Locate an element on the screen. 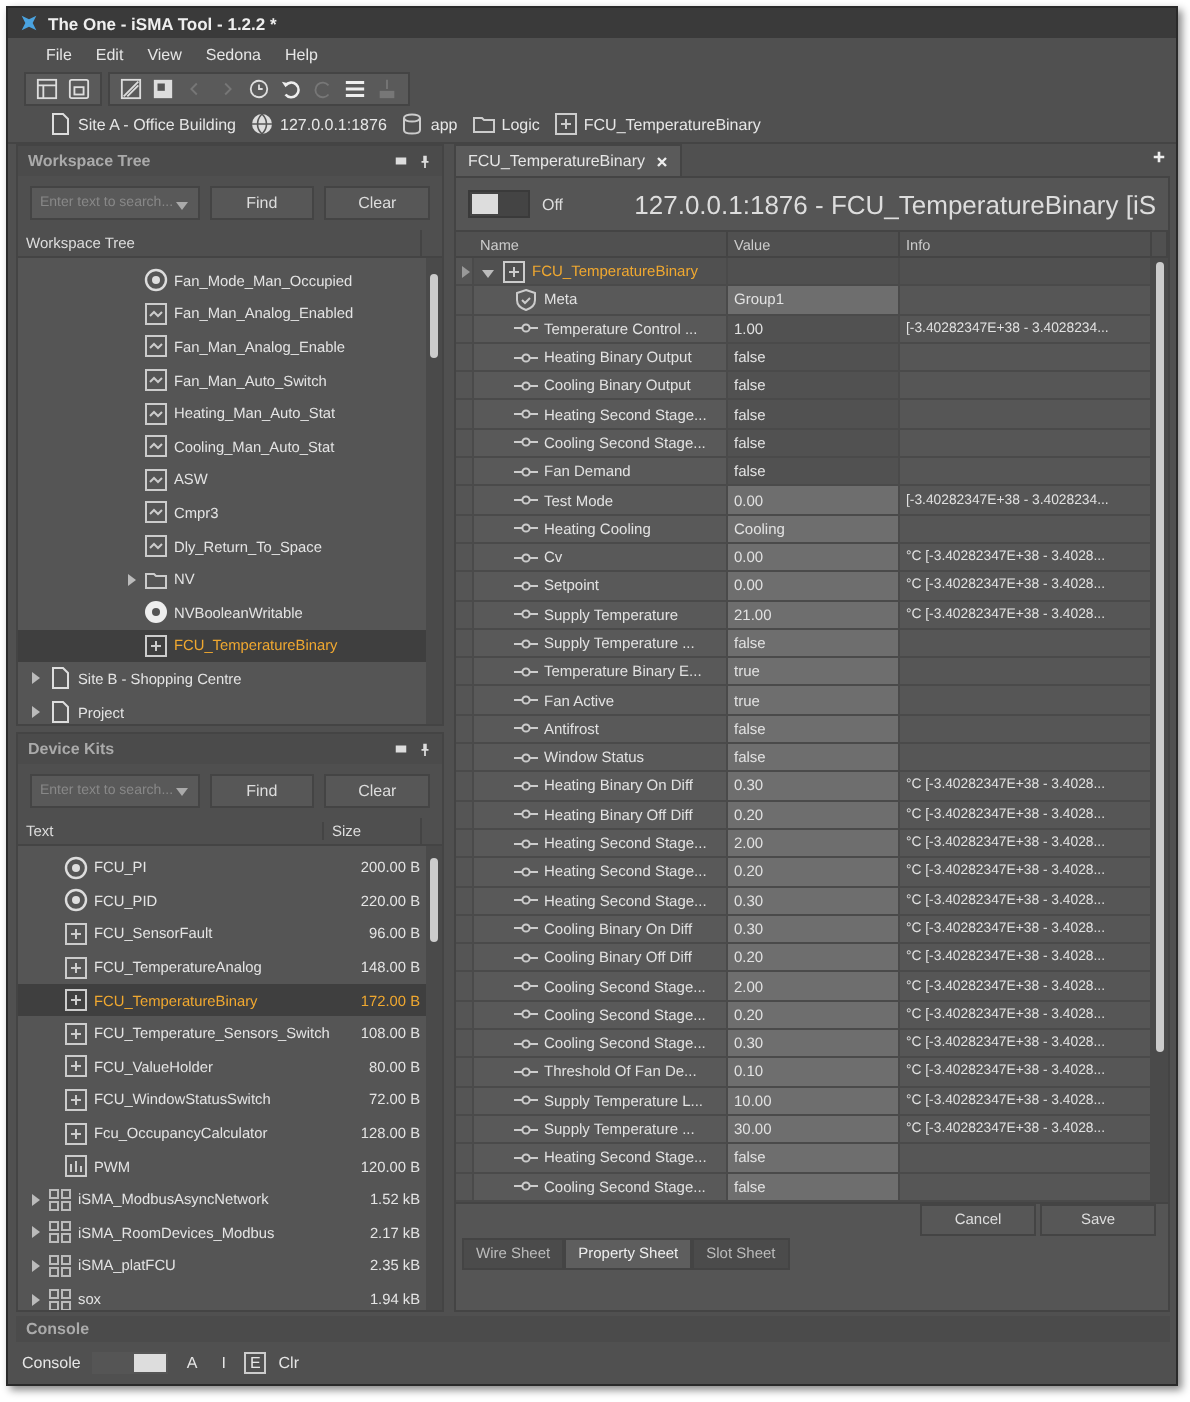  expander-icon is located at coordinates (130, 579).